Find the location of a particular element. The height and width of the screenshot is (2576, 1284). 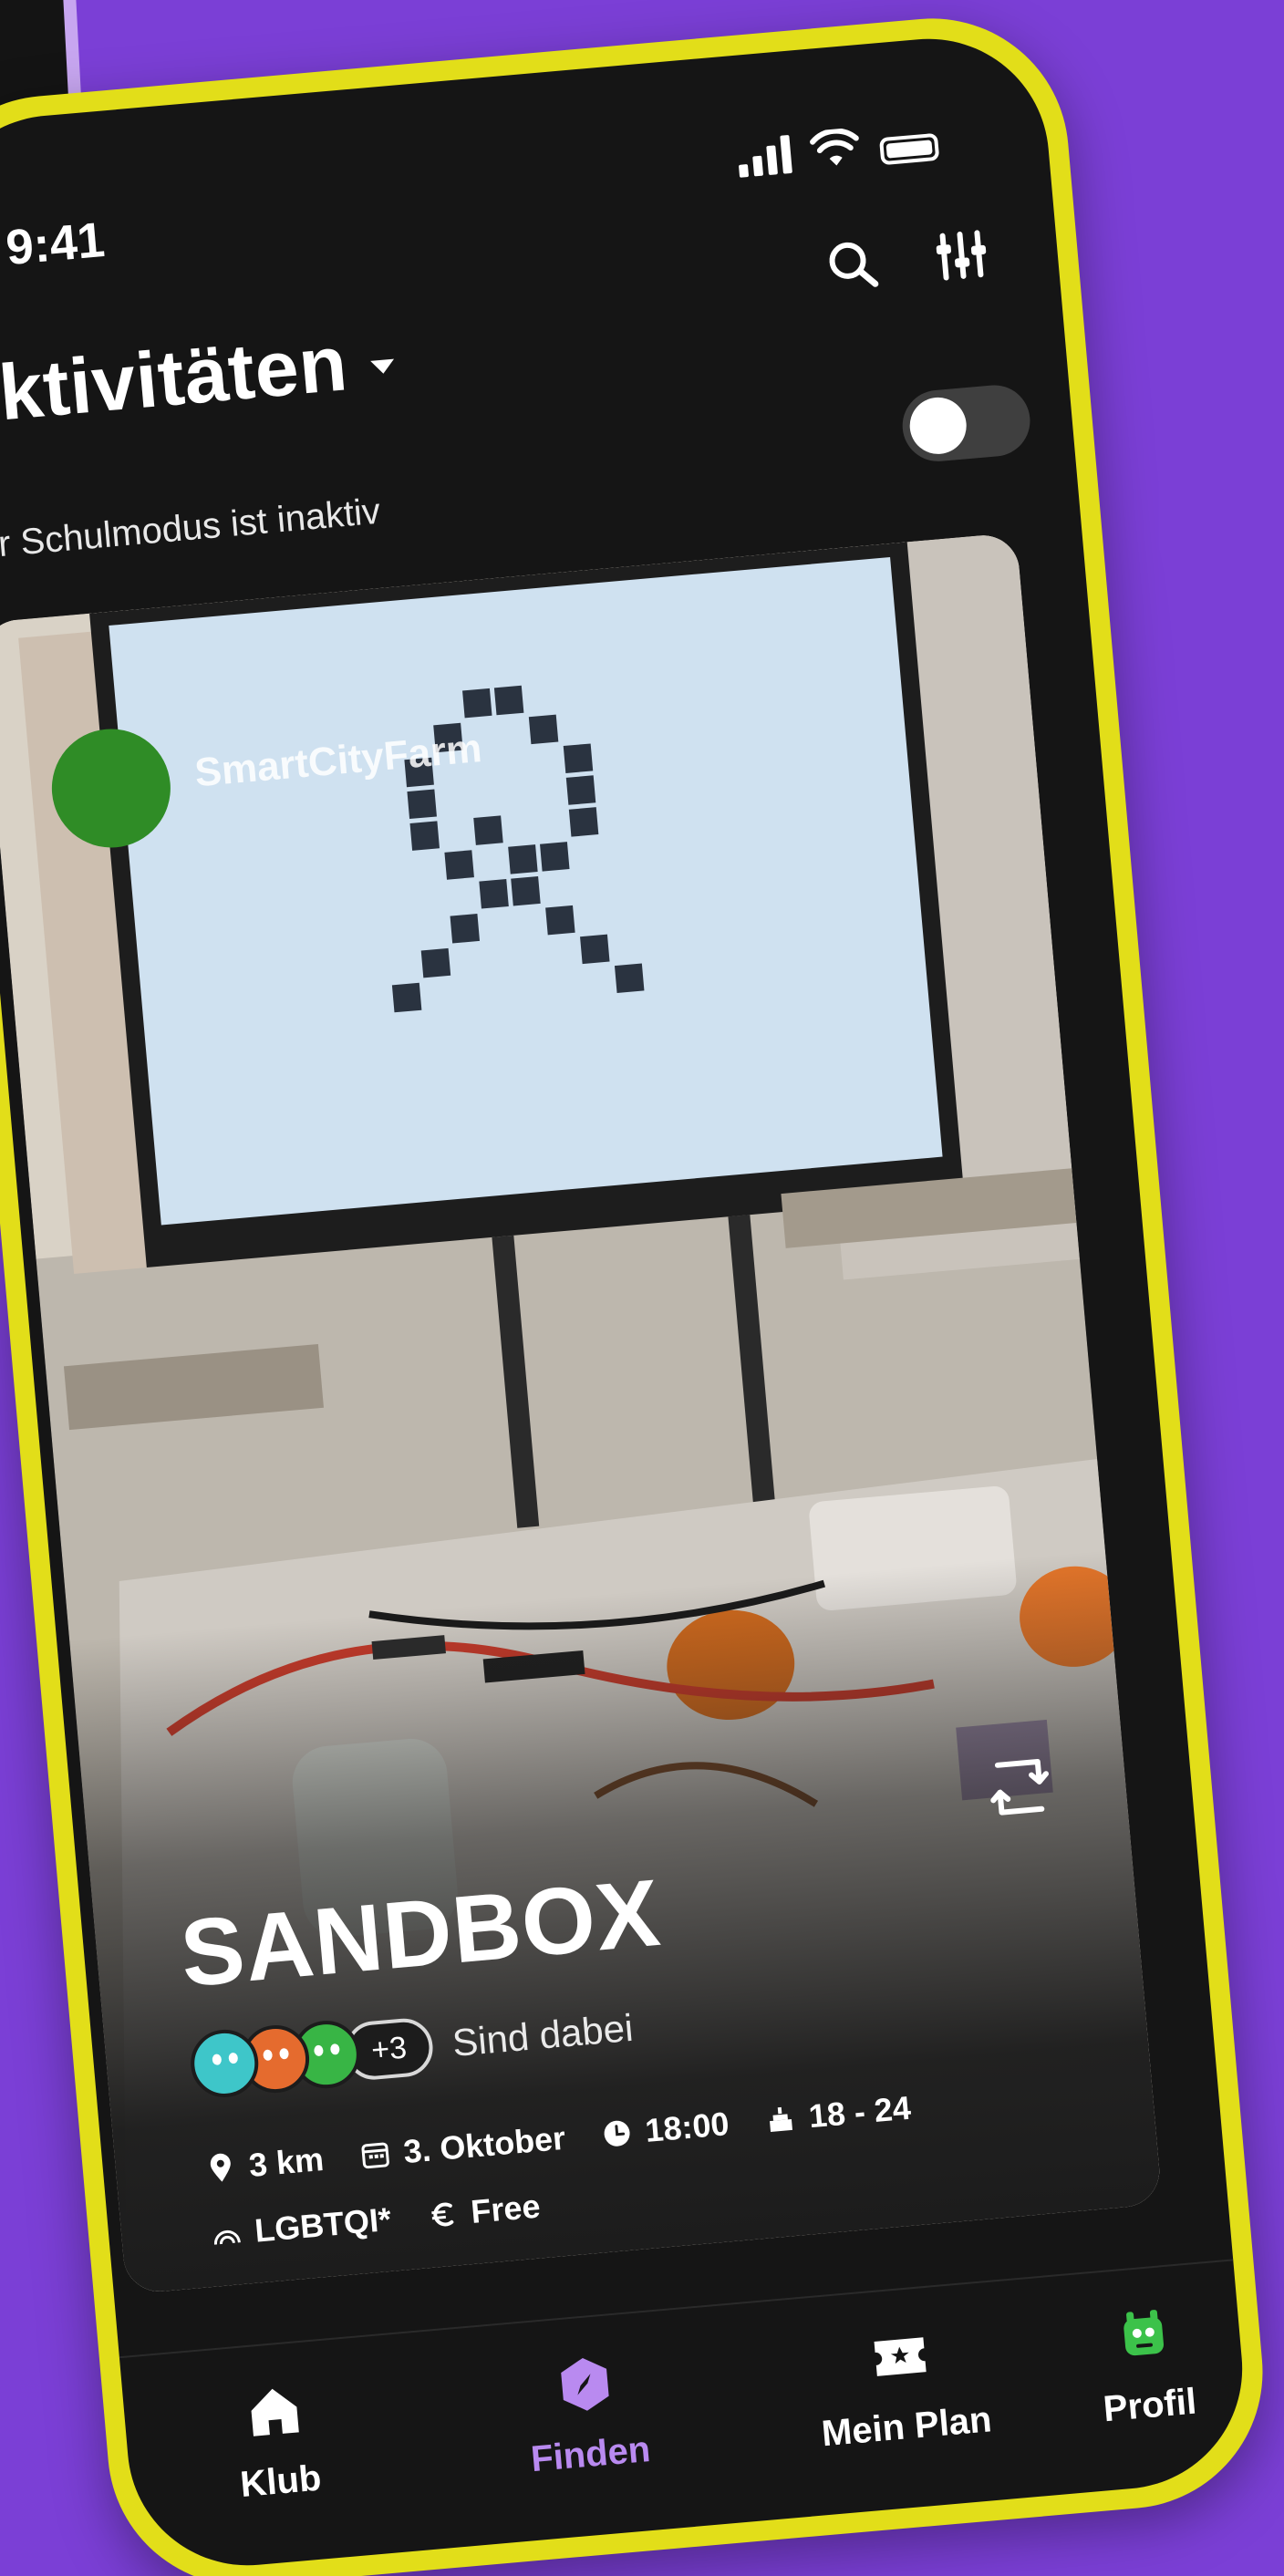

filter-icon is located at coordinates (962, 255).